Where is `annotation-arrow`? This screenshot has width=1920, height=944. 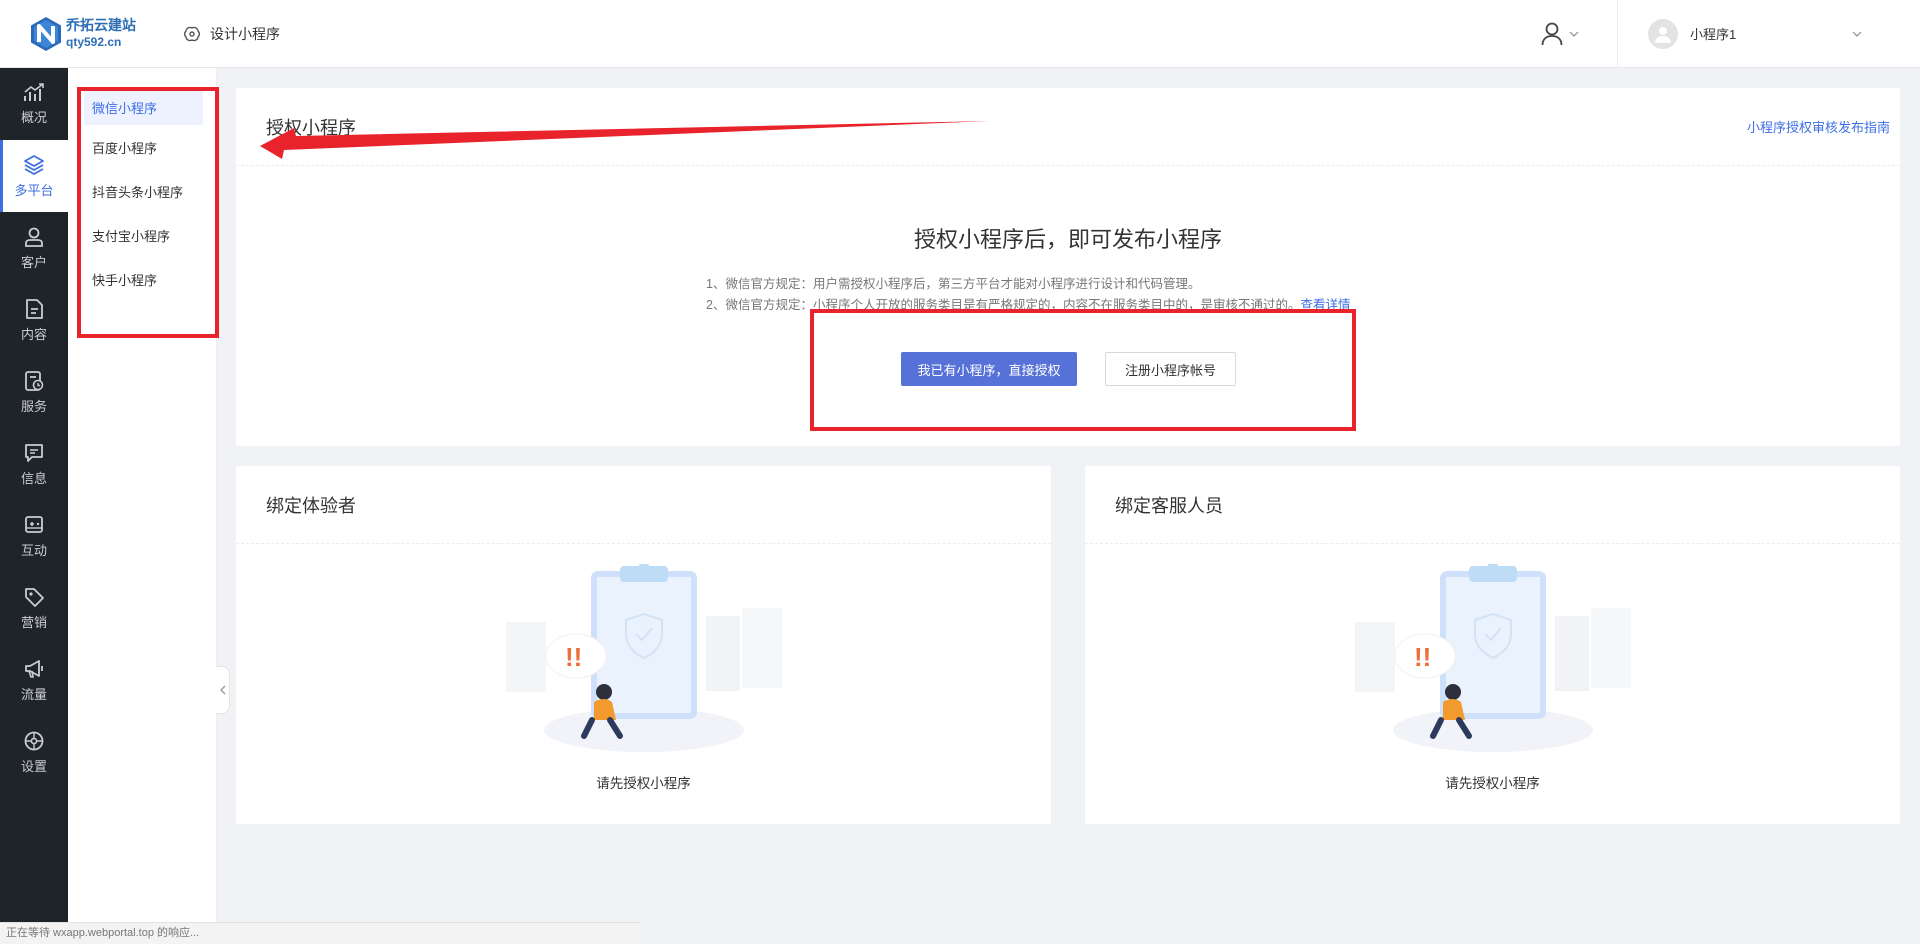 annotation-arrow is located at coordinates (625, 140).